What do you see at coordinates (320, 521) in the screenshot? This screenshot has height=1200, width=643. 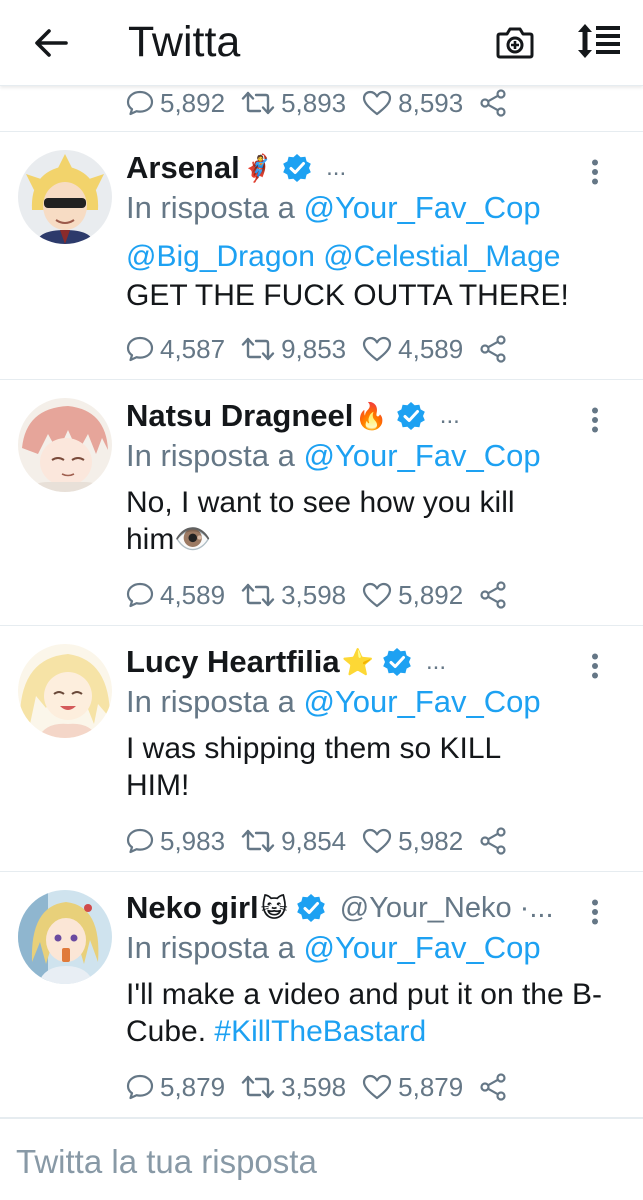 I see `tweet-text: No, I want to see how you kill him👁️` at bounding box center [320, 521].